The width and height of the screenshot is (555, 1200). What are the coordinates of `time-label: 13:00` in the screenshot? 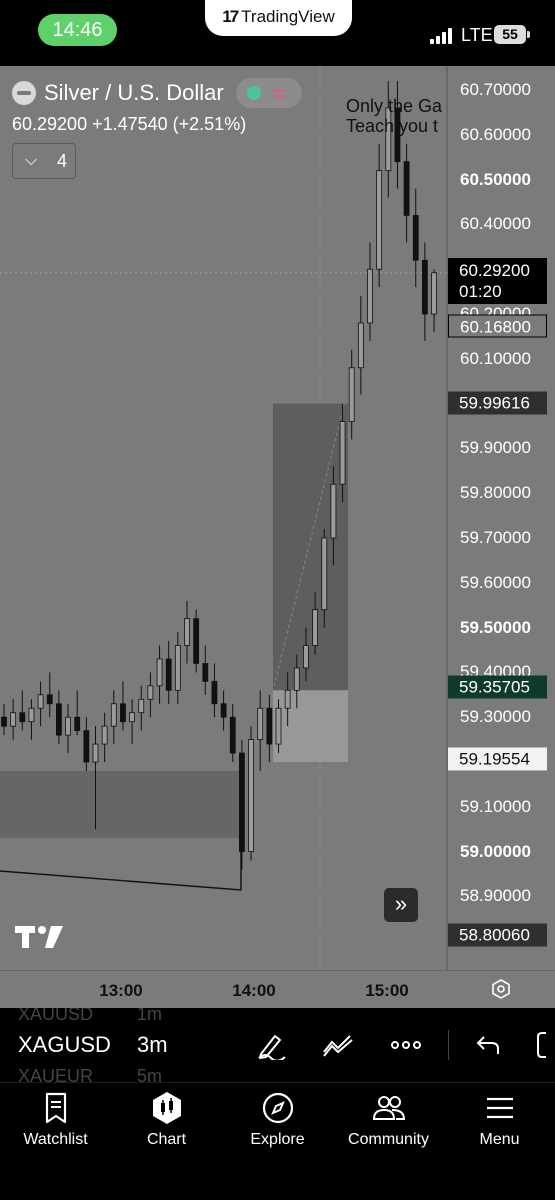 It's located at (121, 990).